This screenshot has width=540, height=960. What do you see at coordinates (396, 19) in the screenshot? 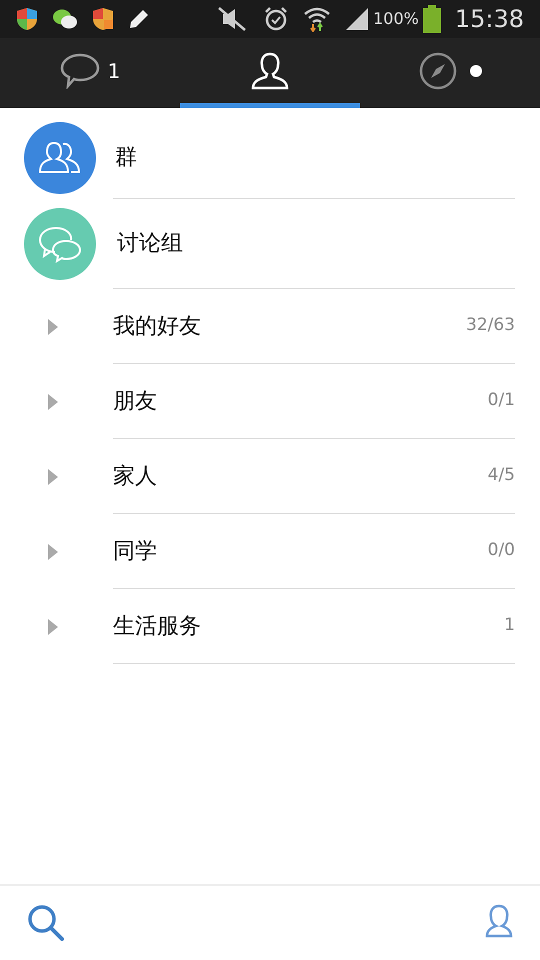
I see `battery-percent: 100%` at bounding box center [396, 19].